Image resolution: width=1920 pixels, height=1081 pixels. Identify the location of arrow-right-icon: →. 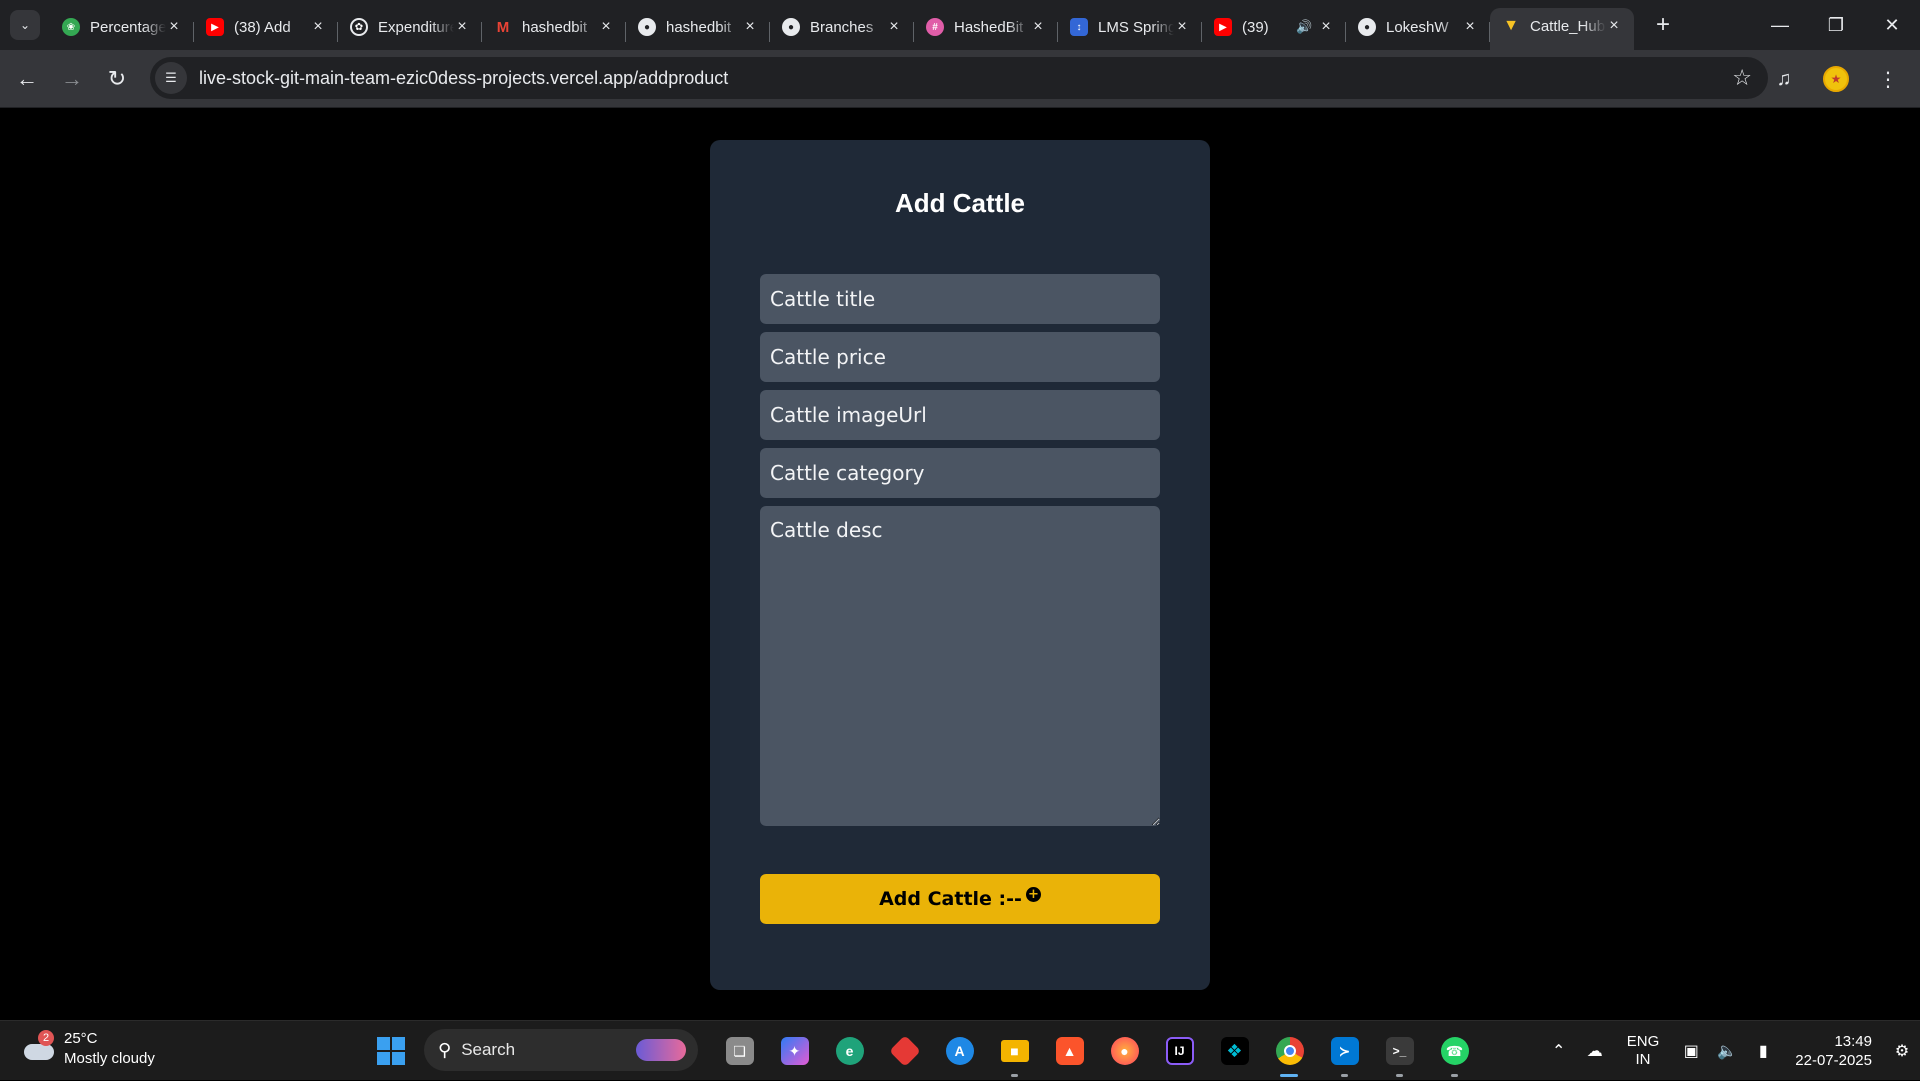
(72, 78).